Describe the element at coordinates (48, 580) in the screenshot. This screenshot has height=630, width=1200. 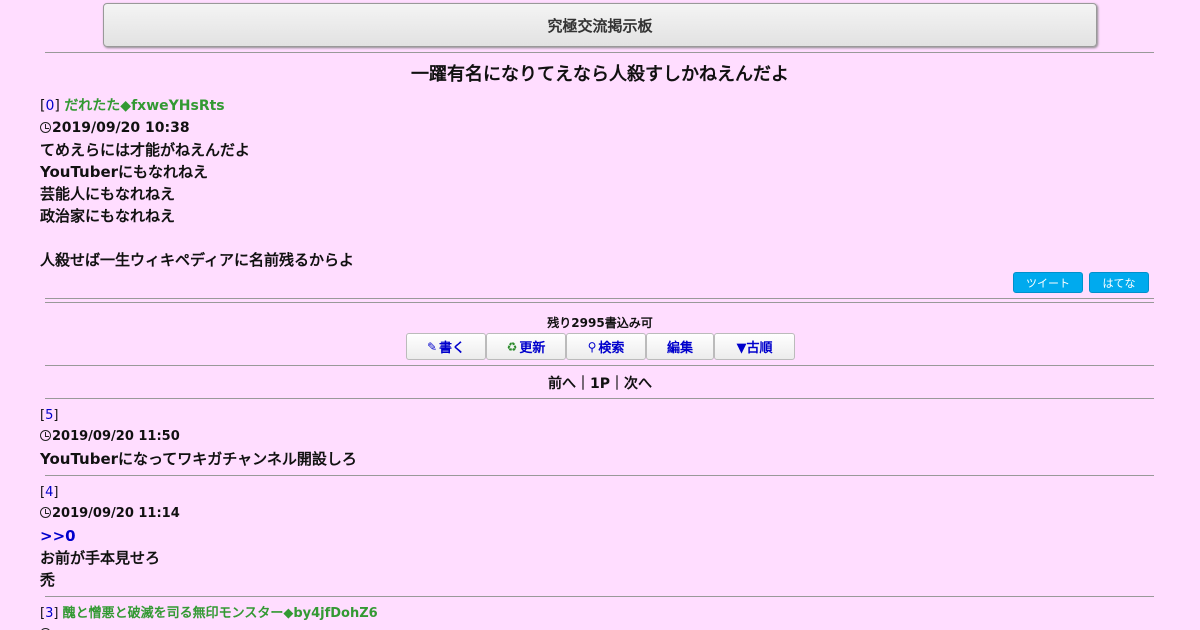
I see `post-body-line: 禿` at that location.